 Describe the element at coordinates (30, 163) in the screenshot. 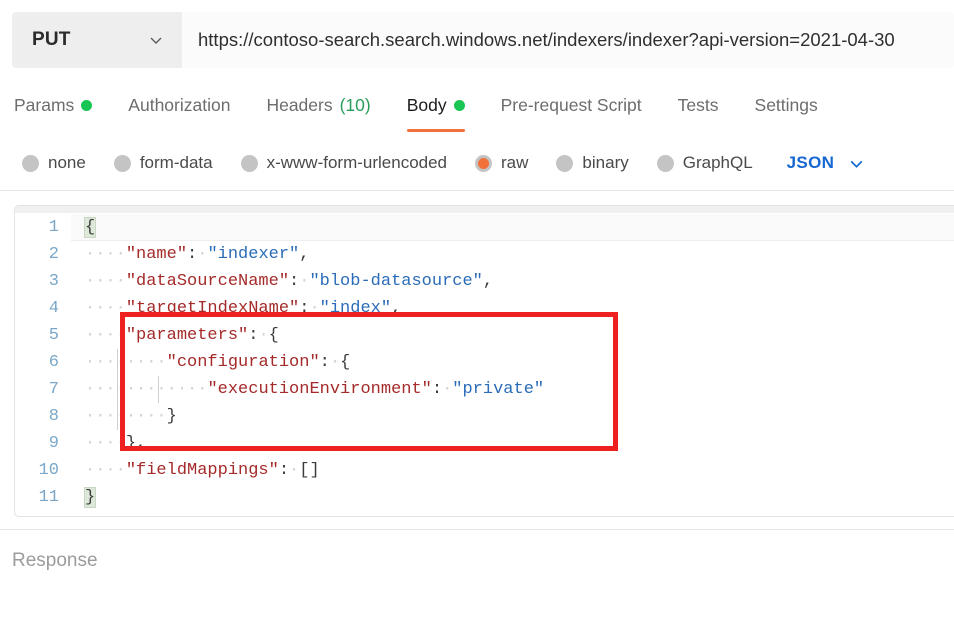

I see `radio-none-icon` at that location.